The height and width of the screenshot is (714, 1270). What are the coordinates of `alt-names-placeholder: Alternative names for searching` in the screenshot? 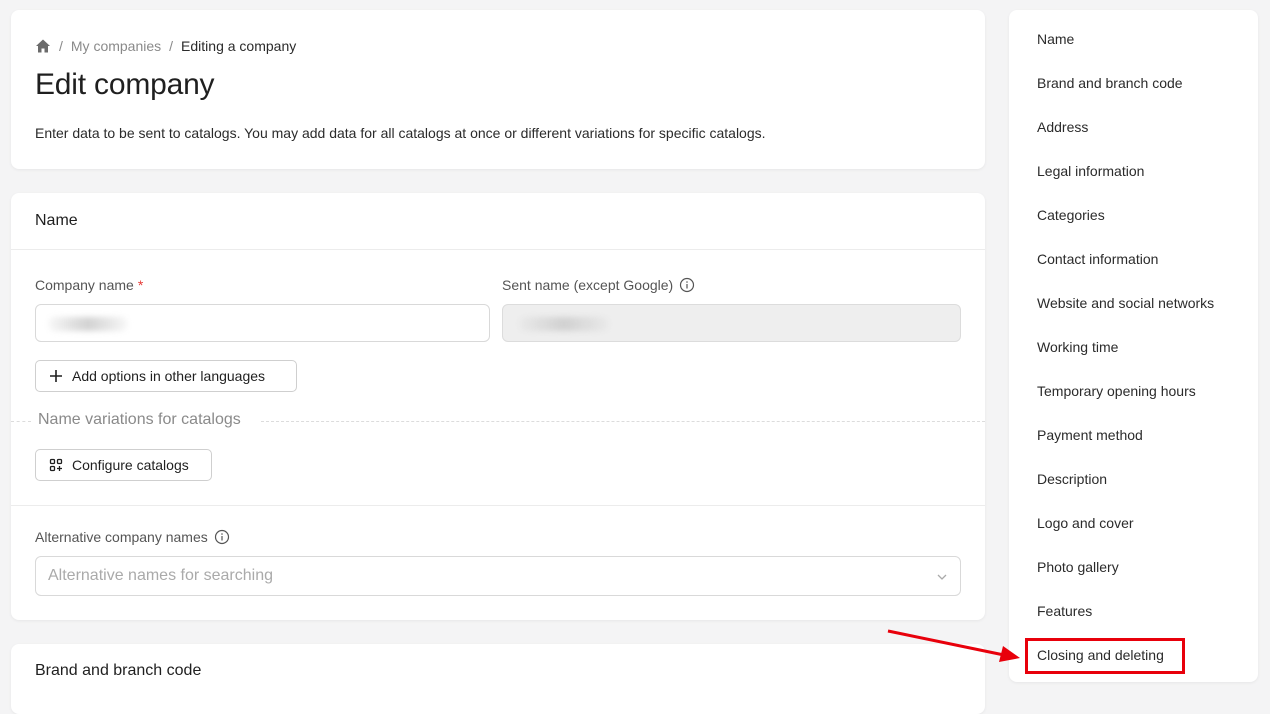 It's located at (160, 575).